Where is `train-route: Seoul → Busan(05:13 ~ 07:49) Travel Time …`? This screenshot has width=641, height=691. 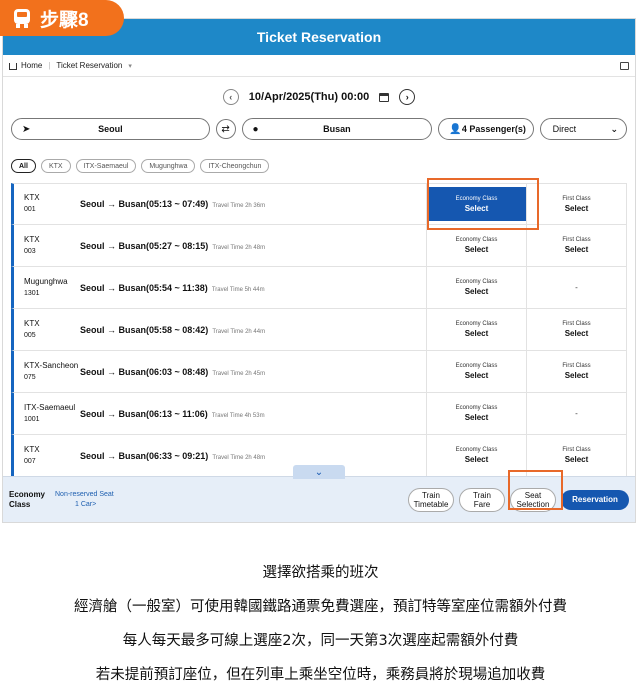 train-route: Seoul → Busan(05:13 ~ 07:49) Travel Time … is located at coordinates (173, 204).